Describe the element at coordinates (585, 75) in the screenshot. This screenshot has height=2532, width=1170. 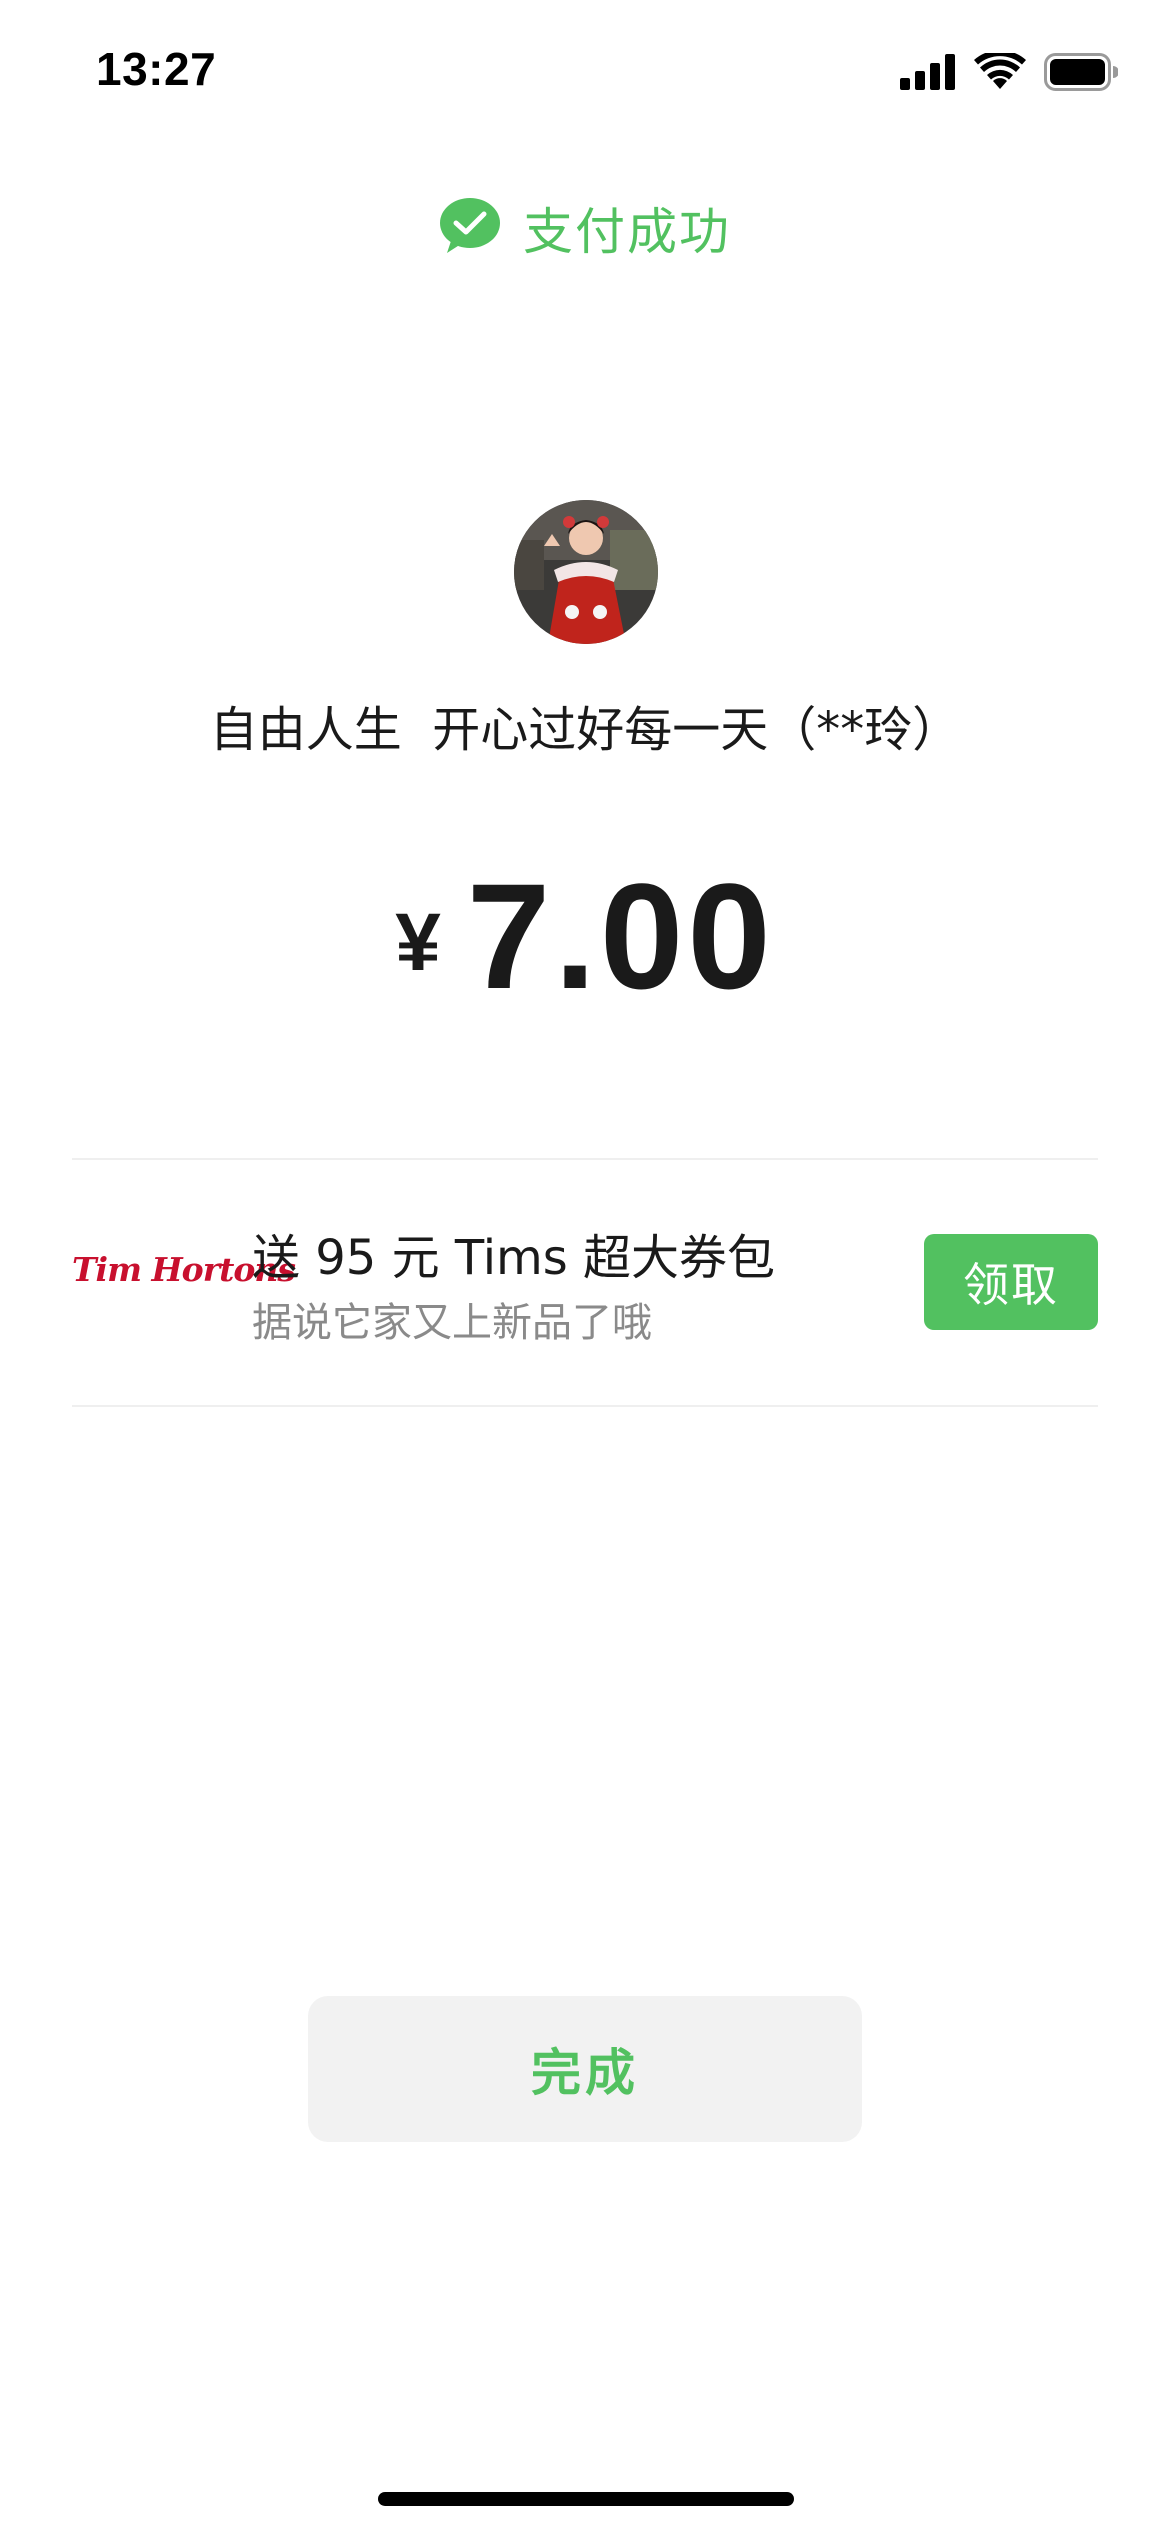
I see `status-bar: 13:27` at that location.